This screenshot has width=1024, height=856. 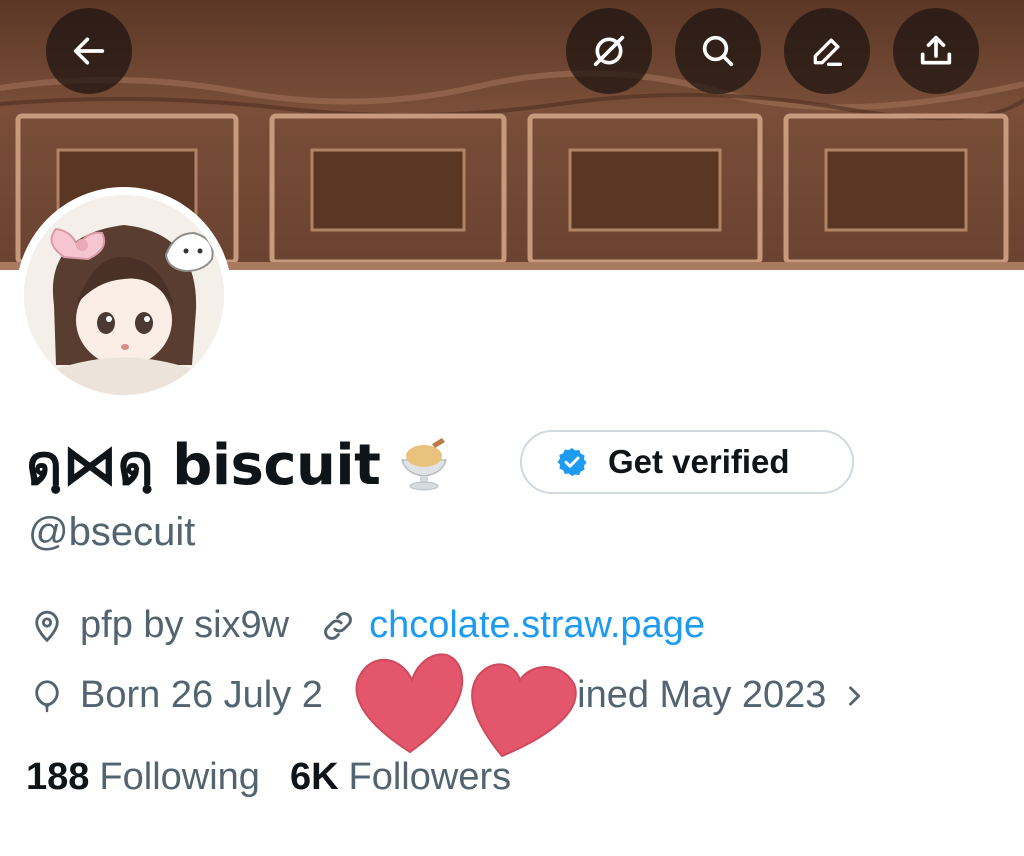 I want to click on search-icon, so click(x=718, y=51).